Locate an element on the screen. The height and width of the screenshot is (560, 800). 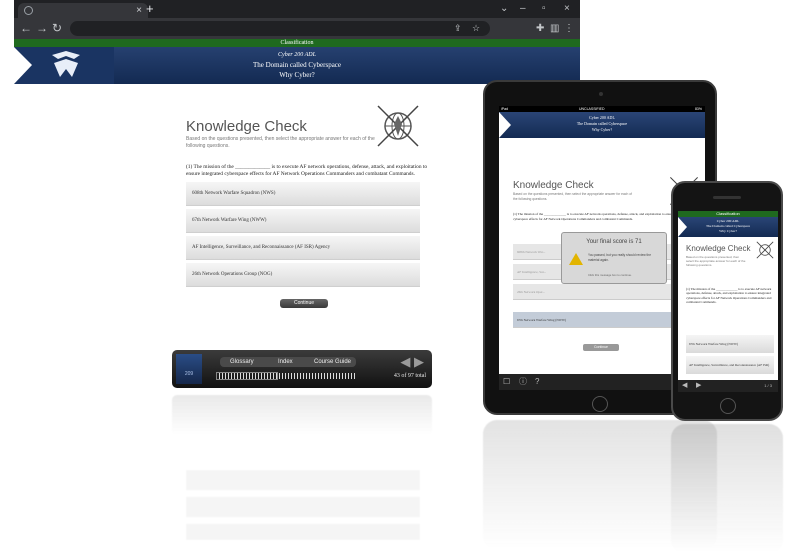
console-tabs: Glossary Index Course Guide is located at coordinates (288, 362).